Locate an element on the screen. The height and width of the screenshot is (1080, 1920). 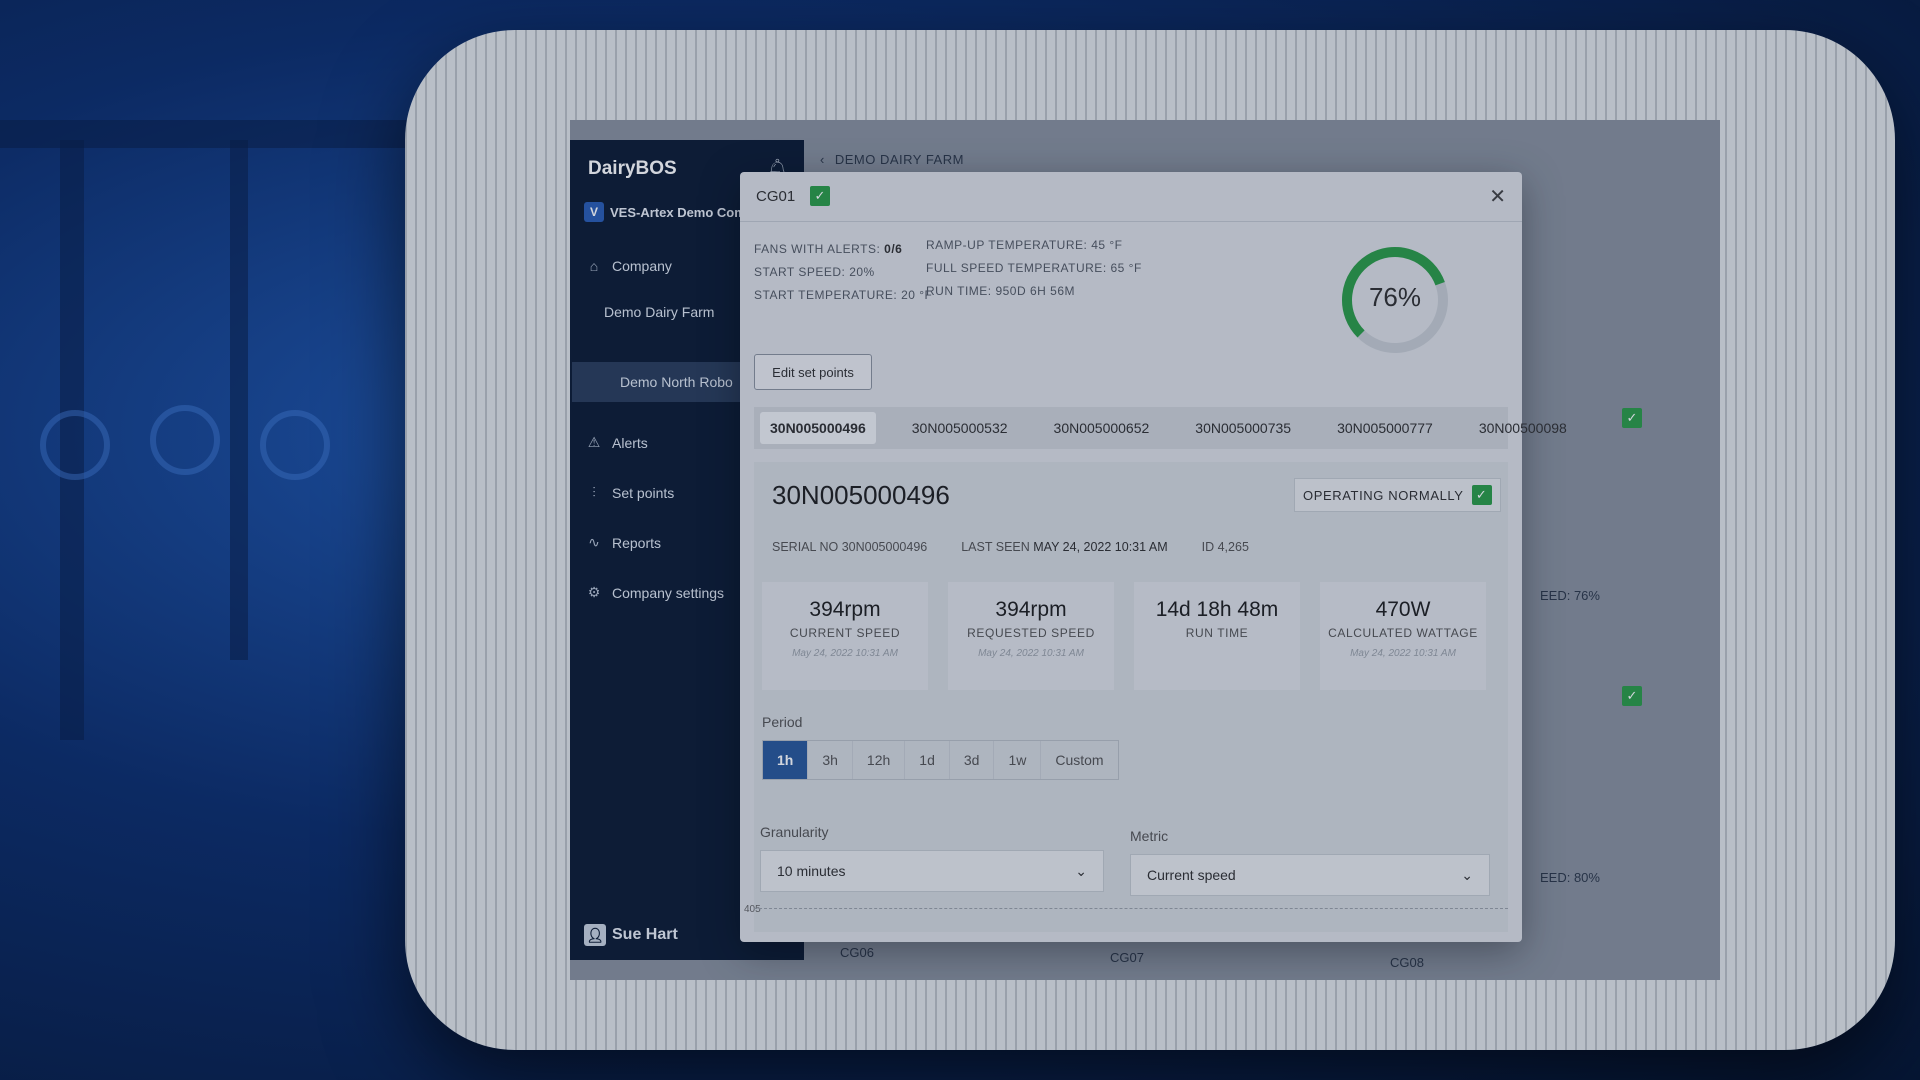
metric-select: Current speed ⌄ is located at coordinates (1310, 875).